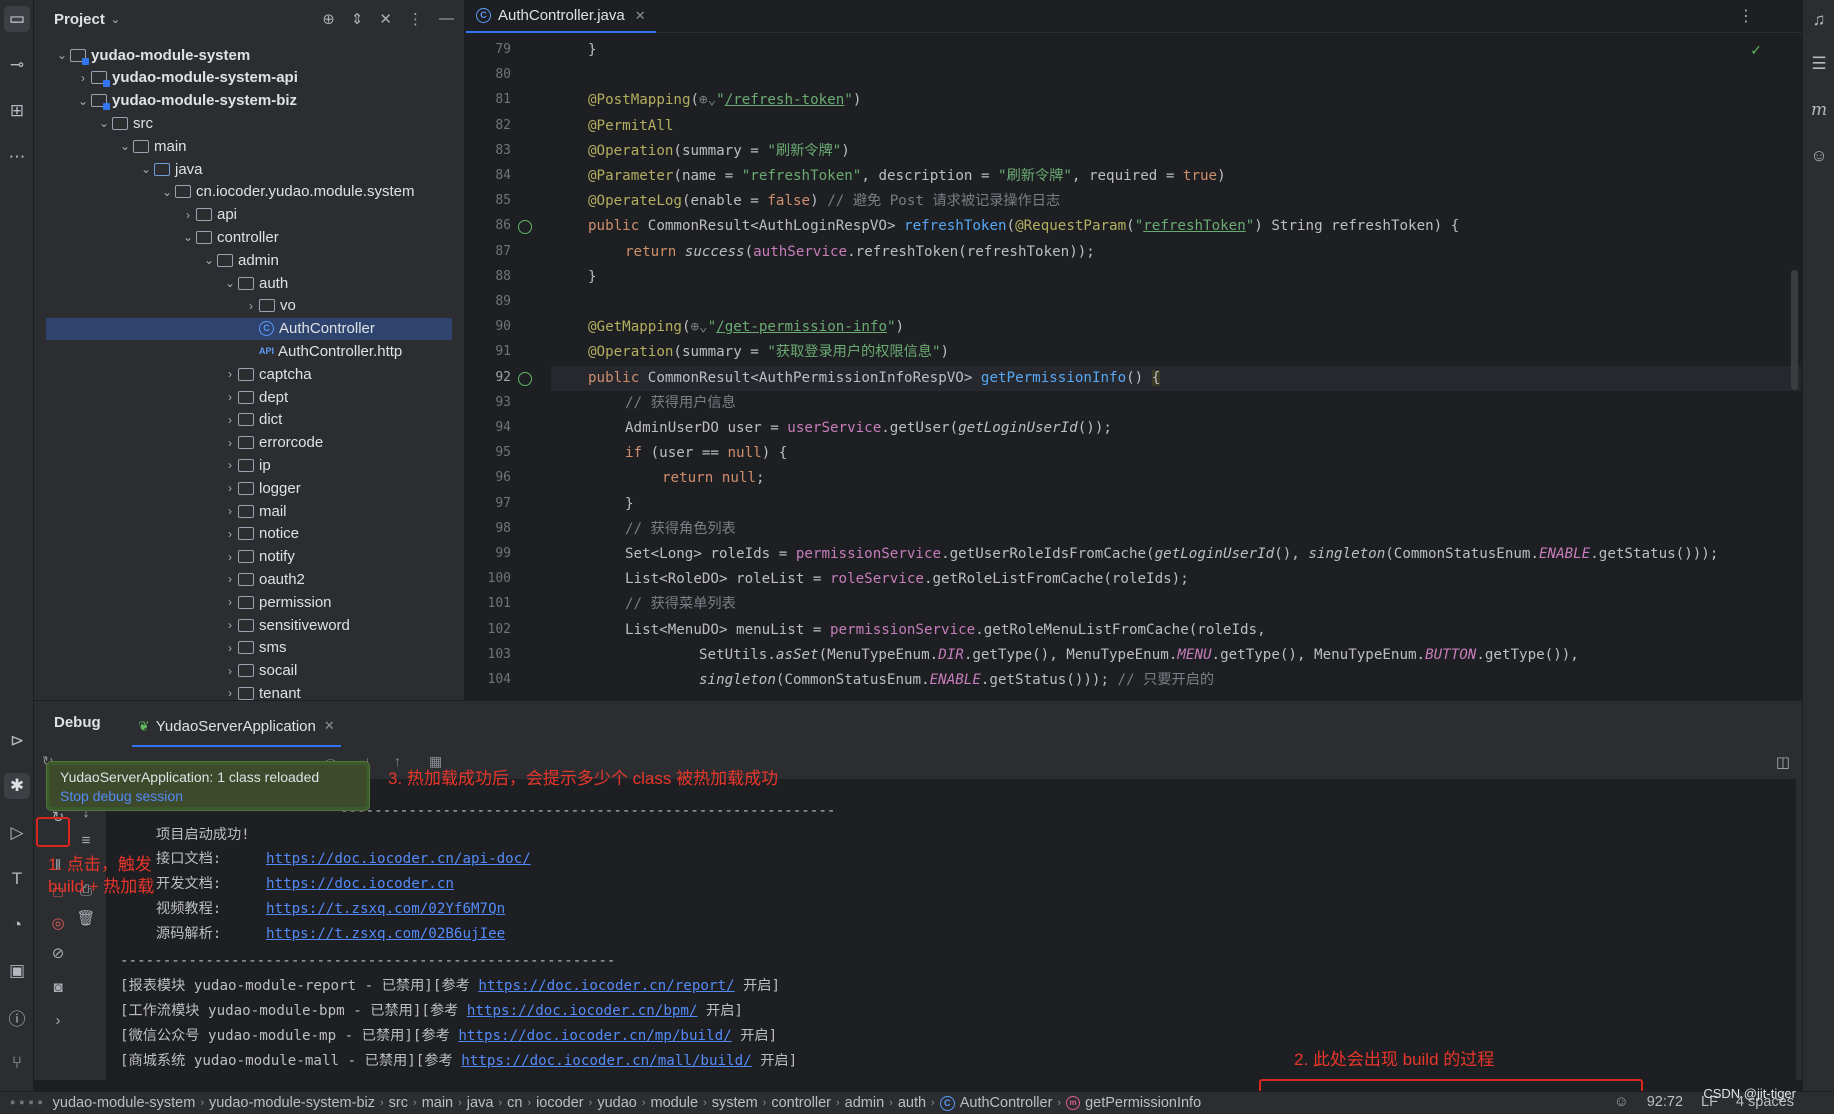  Describe the element at coordinates (1819, 156) in the screenshot. I see `copilot-icon: ☺` at that location.